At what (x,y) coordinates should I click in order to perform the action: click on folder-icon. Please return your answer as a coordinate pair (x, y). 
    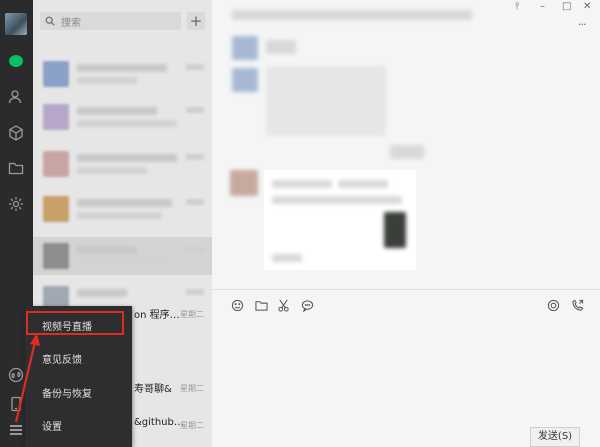
    Looking at the image, I should click on (16, 168).